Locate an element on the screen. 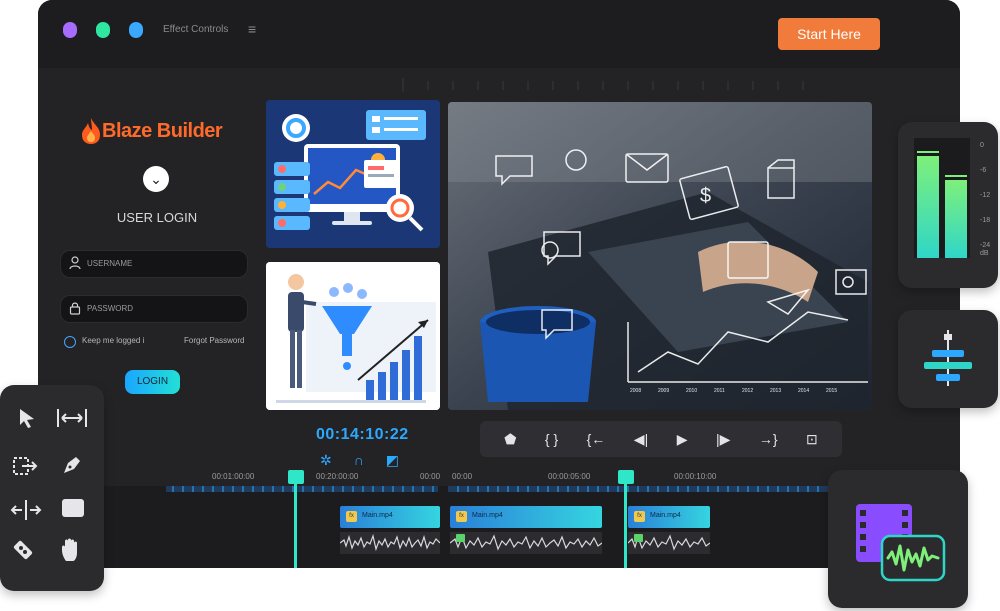 The height and width of the screenshot is (611, 1000). audio-meter-panel: 0 -6 -12 -18 -24 dB is located at coordinates (948, 205).